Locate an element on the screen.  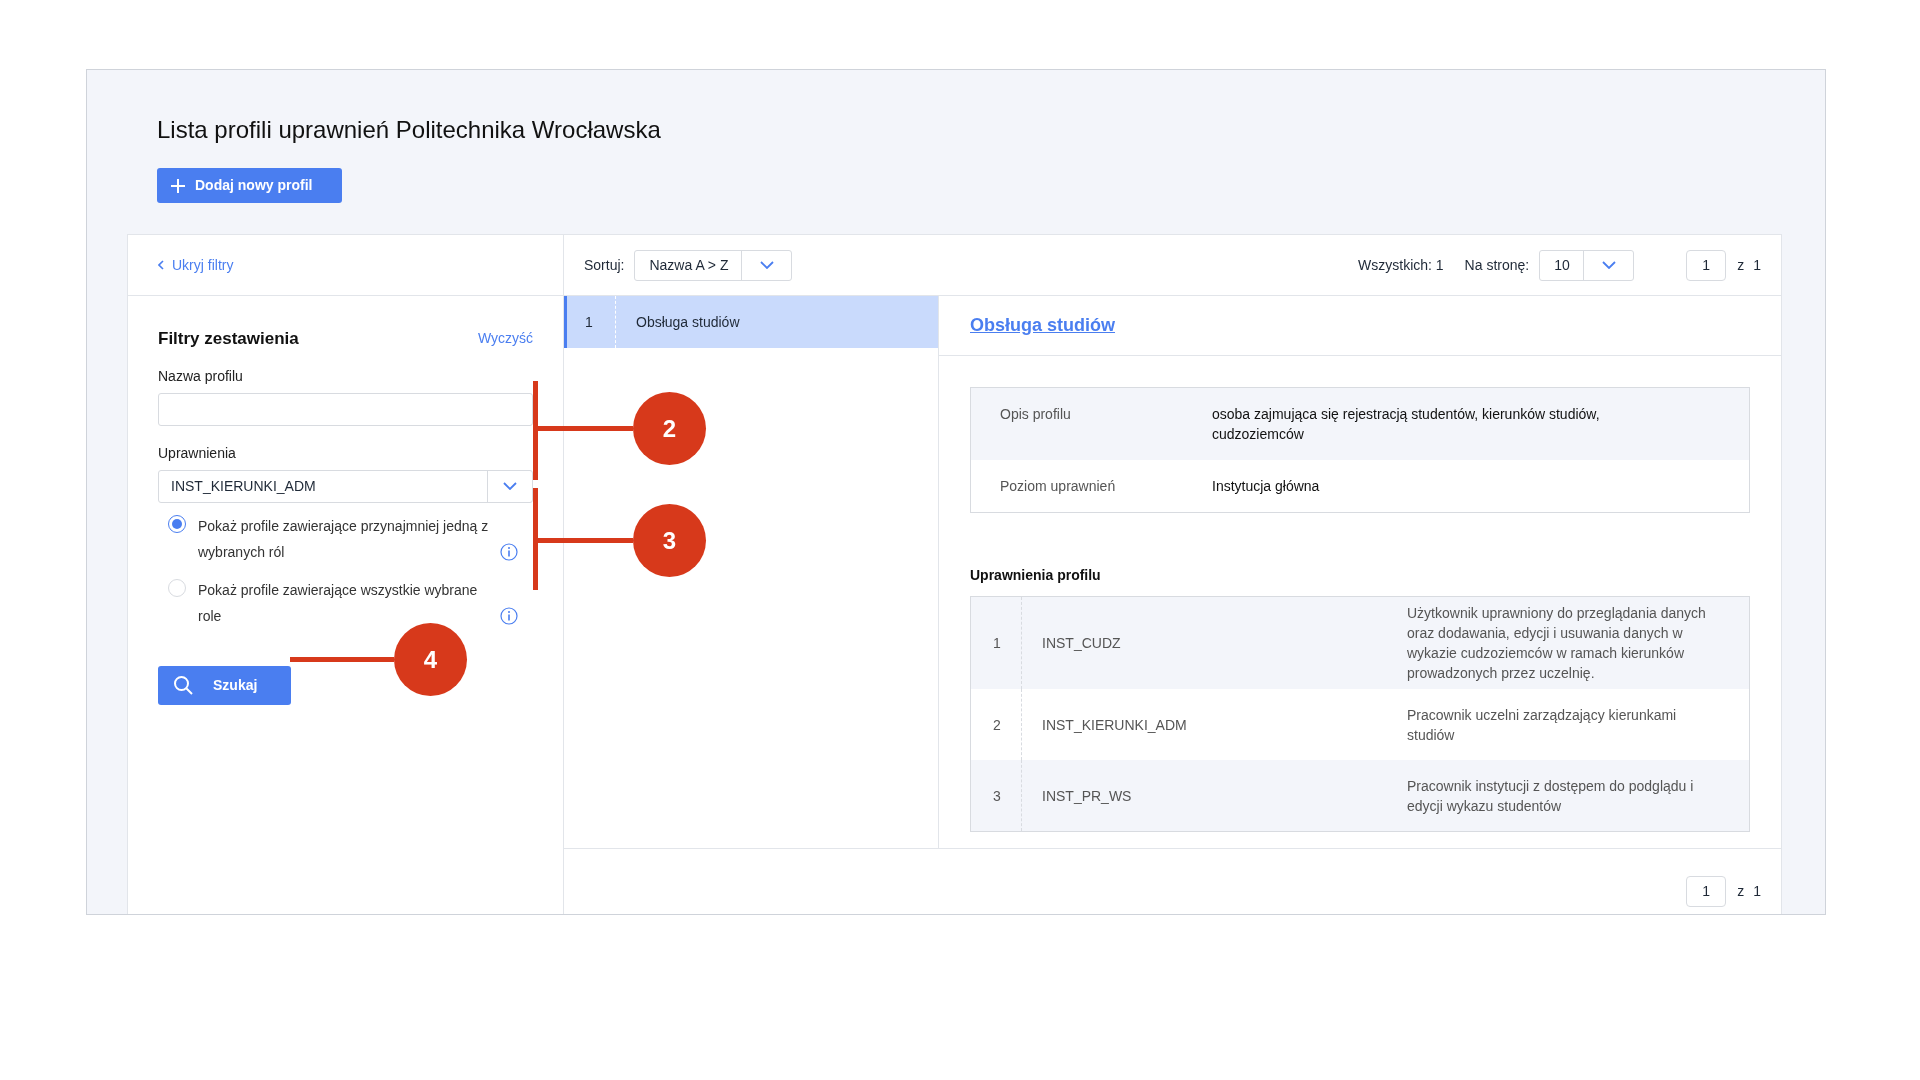
permission-description: Użytkownik uprawniony do przeglądania danych oraz dodawania, edycji i usuwania danych w wykazie cudzoziemców w ramach kierunków prowadzonych przez uczelnię. is located at coordinates (1557, 643).